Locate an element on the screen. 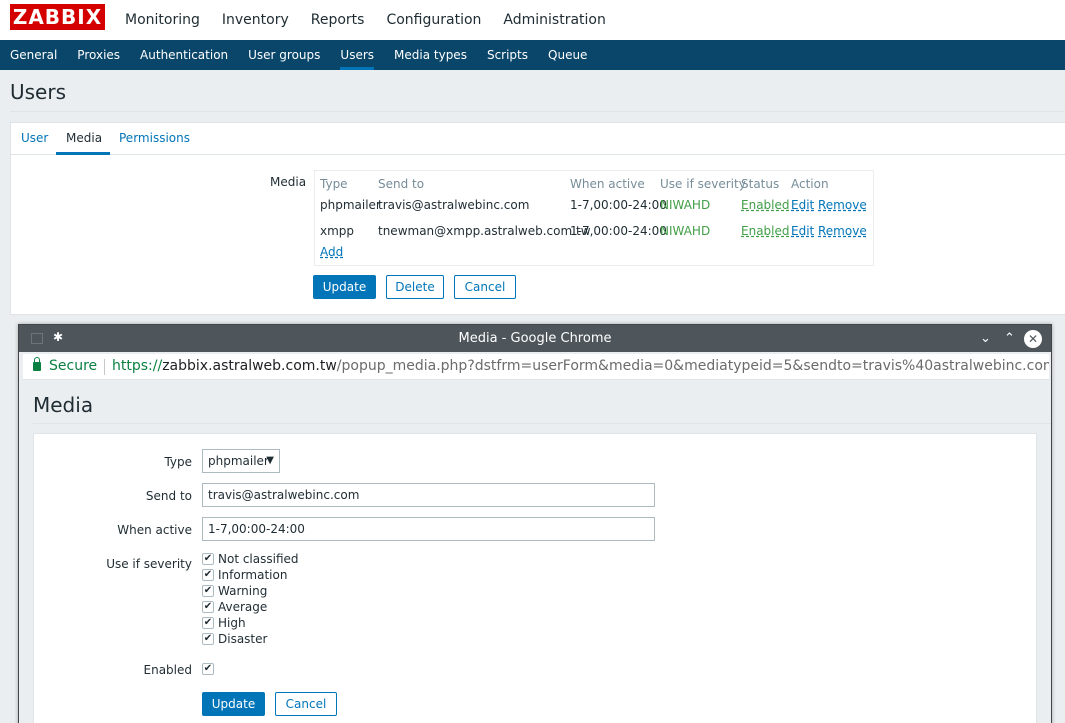 The height and width of the screenshot is (723, 1065). window-title: Media - Google Chrome is located at coordinates (535, 338).